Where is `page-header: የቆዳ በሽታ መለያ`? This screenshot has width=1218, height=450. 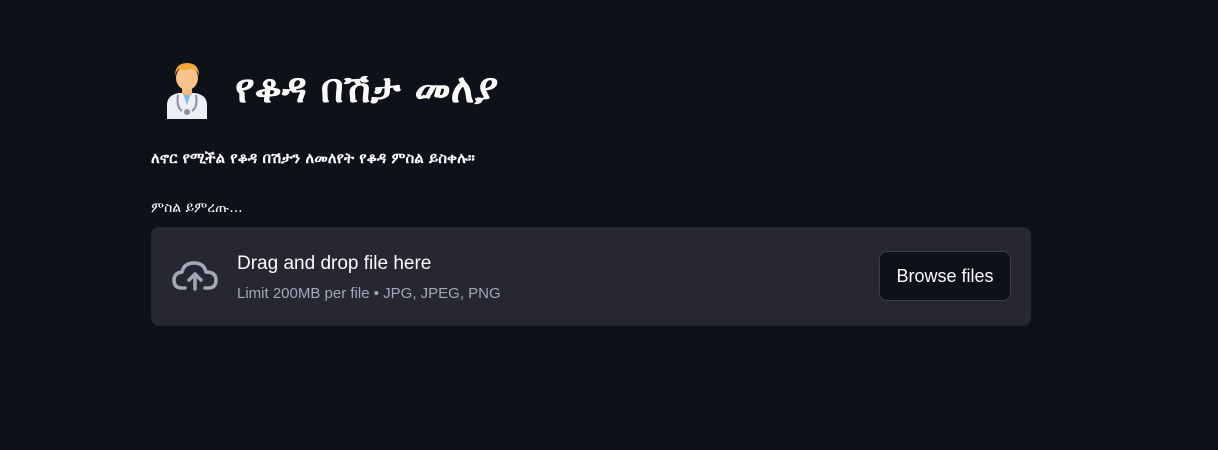
page-header: የቆዳ በሽታ መለያ is located at coordinates (329, 89).